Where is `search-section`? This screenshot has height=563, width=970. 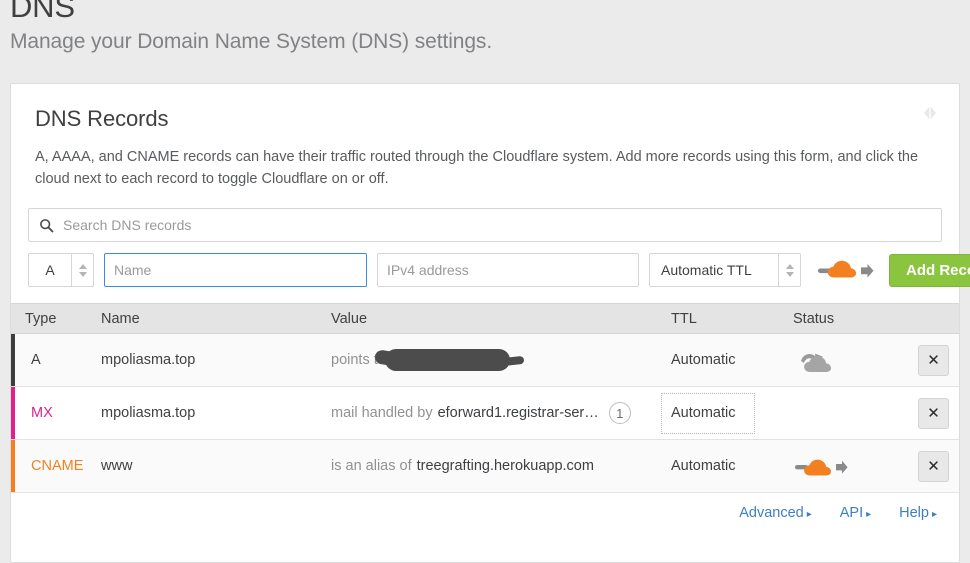 search-section is located at coordinates (485, 216).